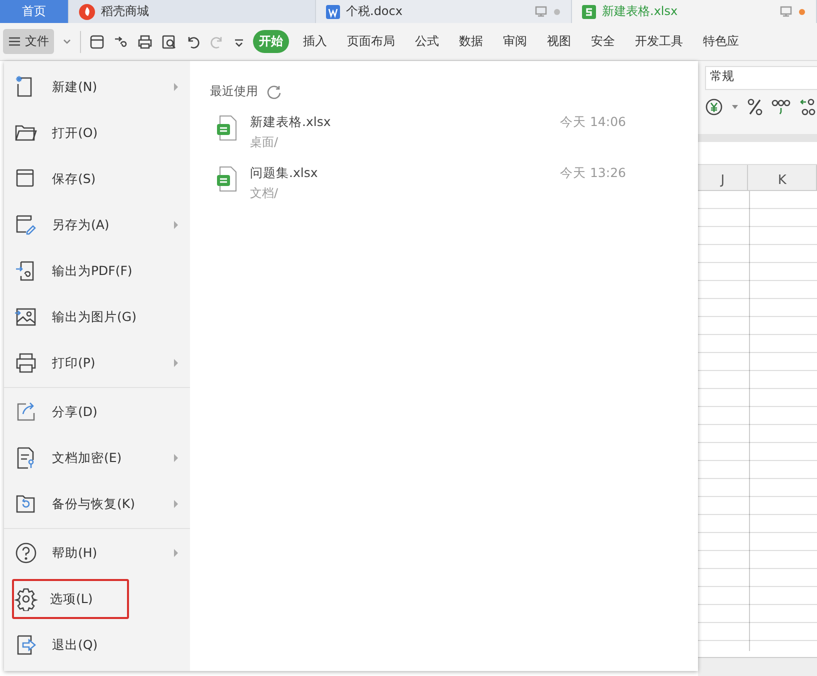 The height and width of the screenshot is (676, 817). What do you see at coordinates (34, 11) in the screenshot?
I see `tab: 首页` at bounding box center [34, 11].